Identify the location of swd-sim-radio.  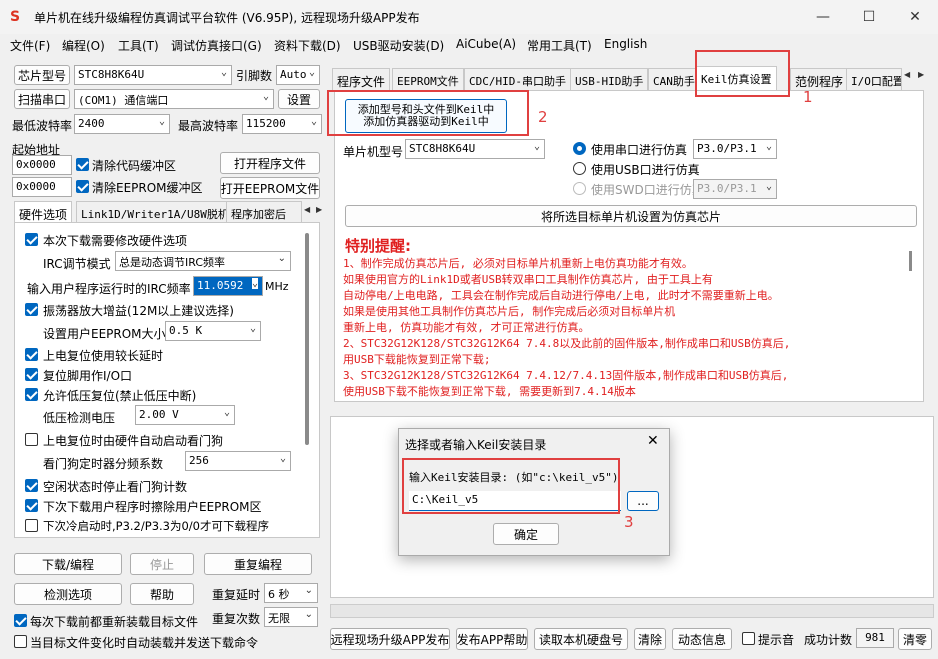
(579, 188).